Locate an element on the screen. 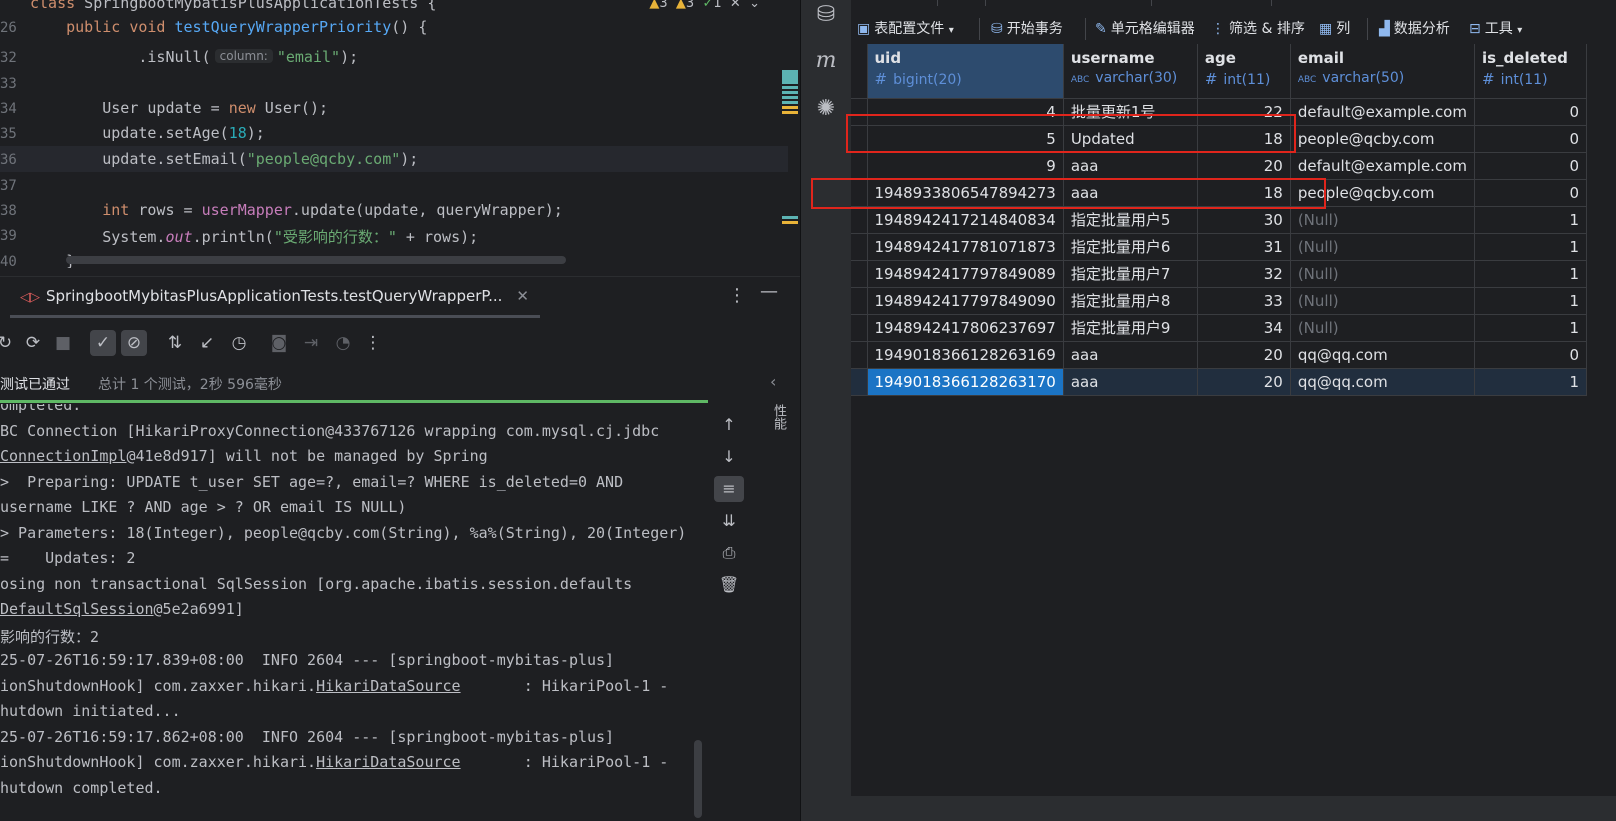  cell-uid: 9 is located at coordinates (965, 166).